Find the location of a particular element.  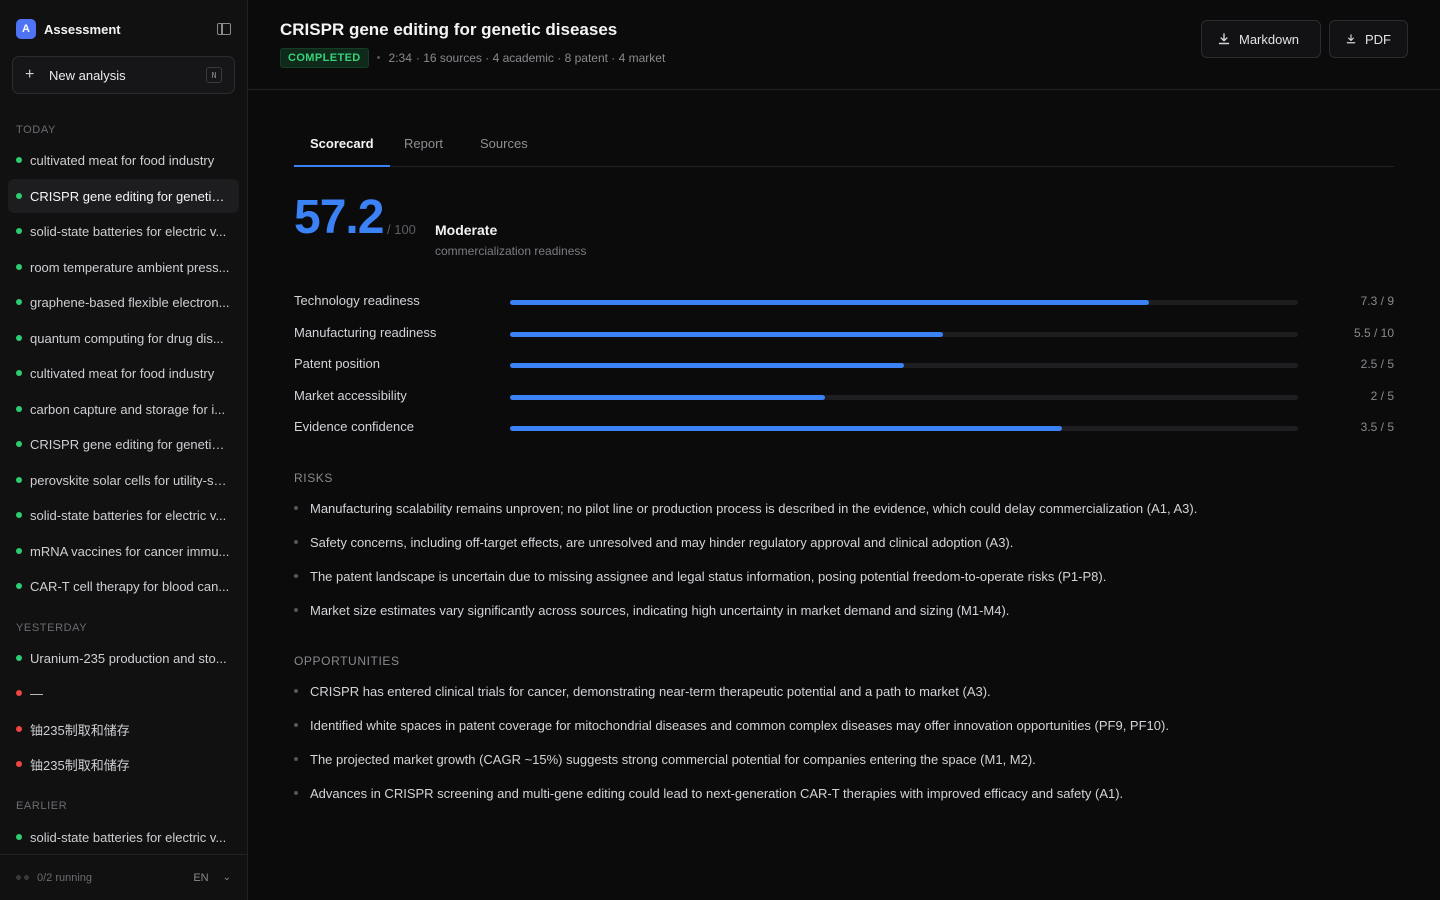

opportunities-heading: OPPORTUNITIES is located at coordinates (347, 661).